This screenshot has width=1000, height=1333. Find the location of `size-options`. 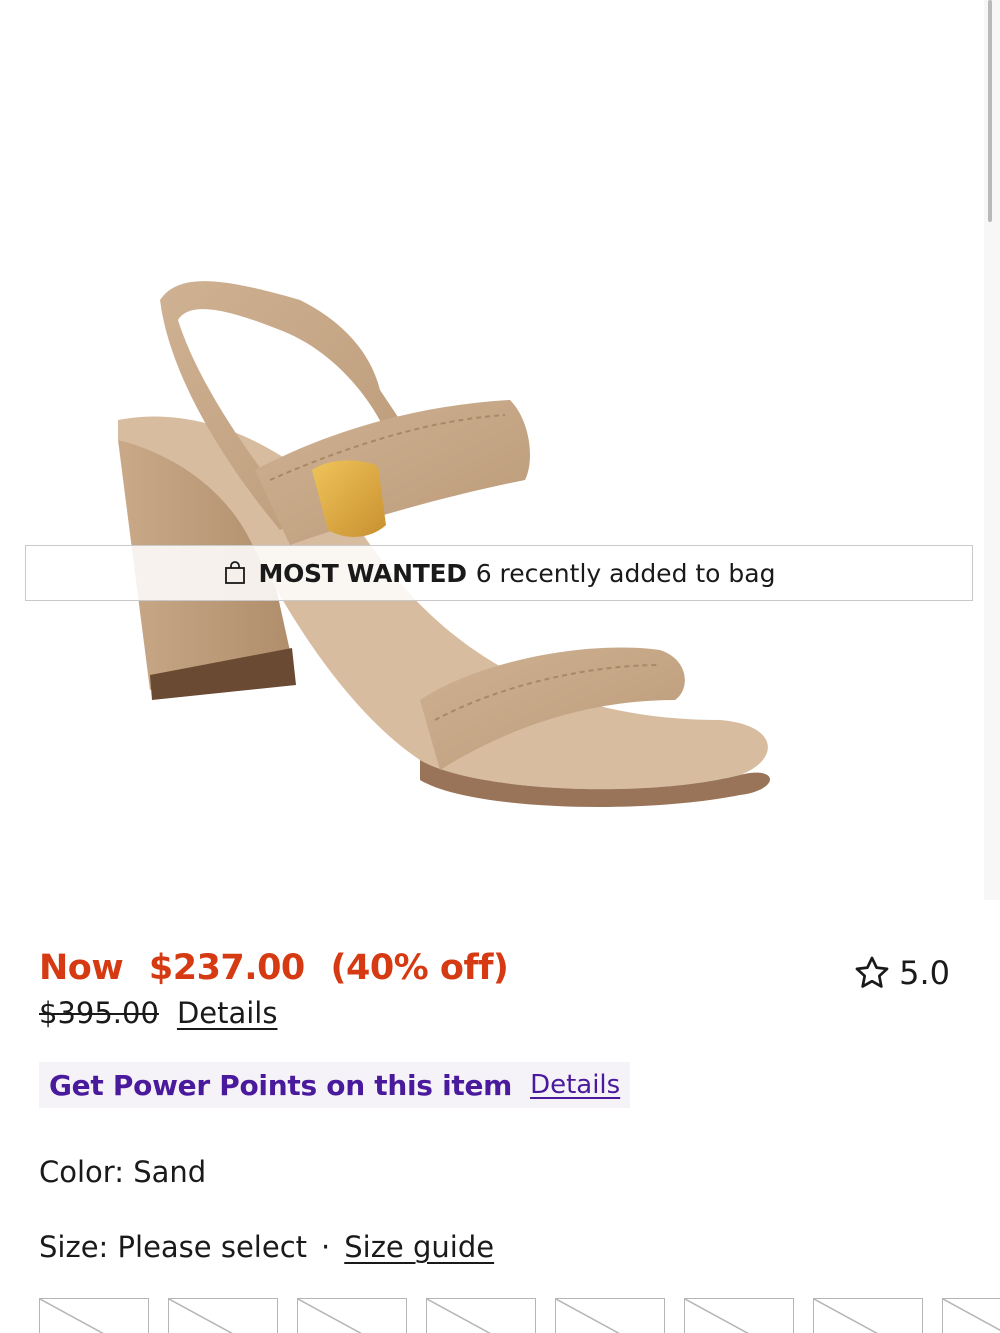

size-options is located at coordinates (519, 1315).